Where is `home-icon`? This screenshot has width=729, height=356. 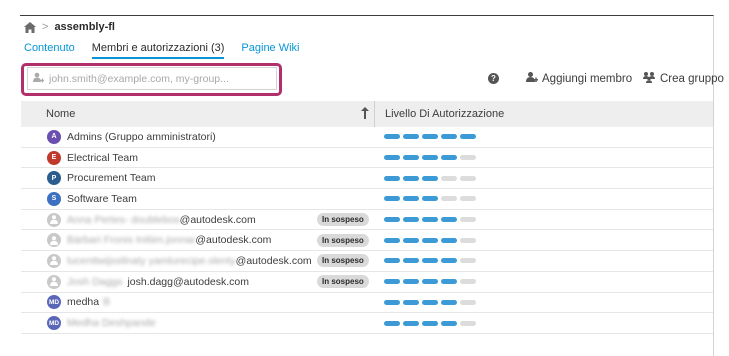
home-icon is located at coordinates (30, 27).